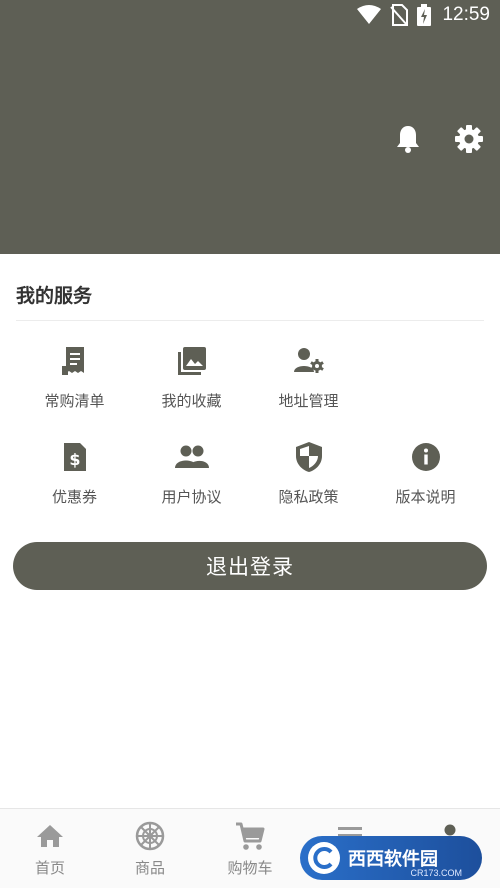 The width and height of the screenshot is (500, 888). What do you see at coordinates (436, 873) in the screenshot?
I see `watermark-subtext: CR173.COM` at bounding box center [436, 873].